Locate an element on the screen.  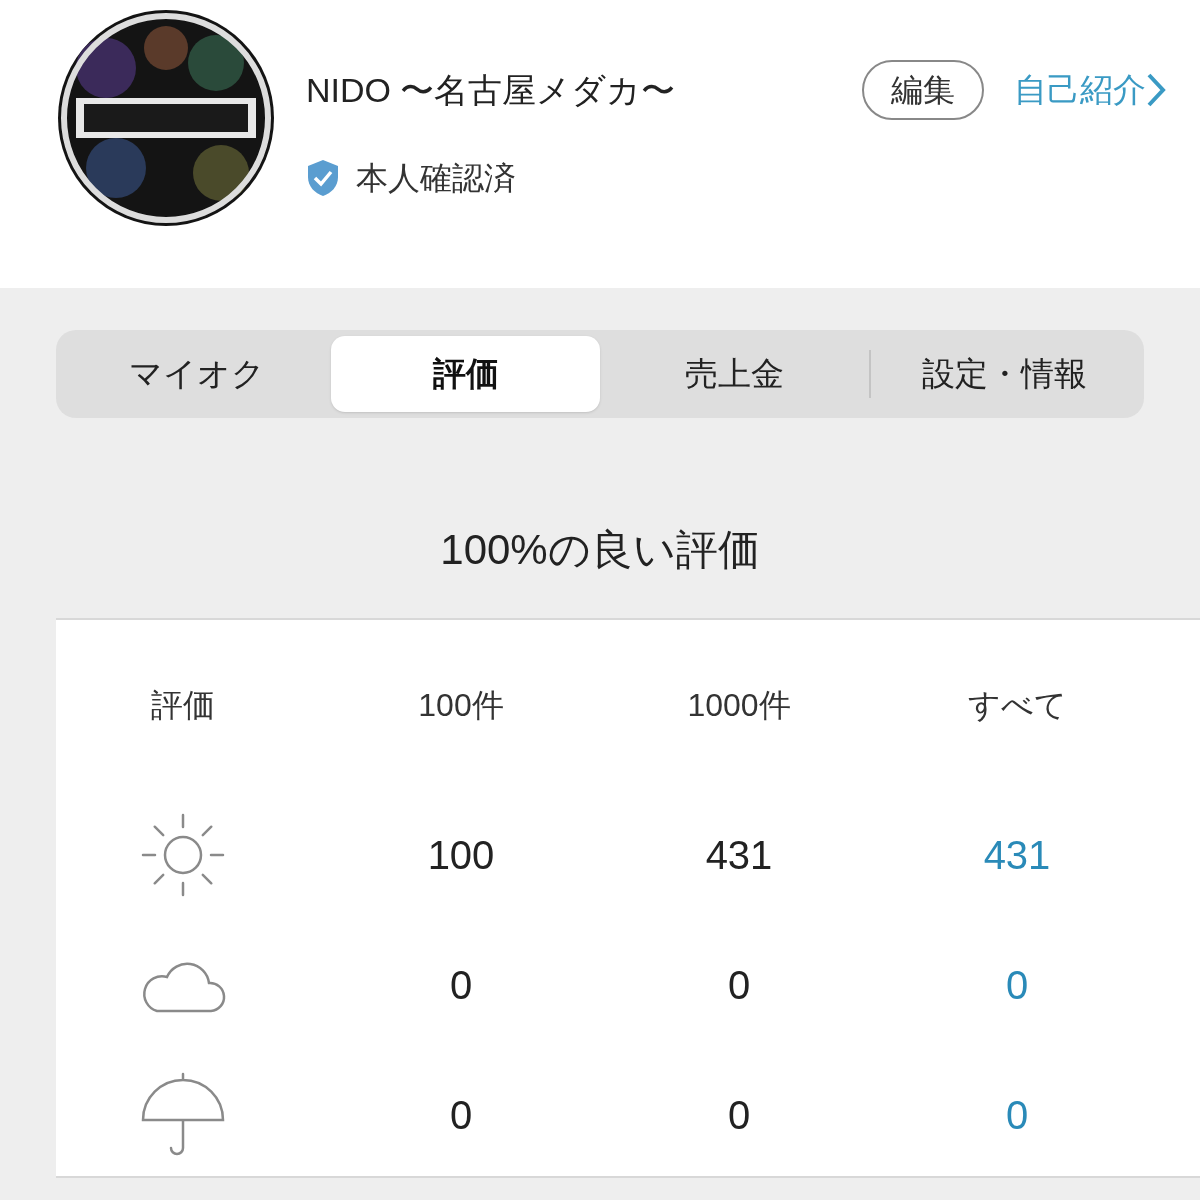
column-header: 評価 is located at coordinates (183, 705).